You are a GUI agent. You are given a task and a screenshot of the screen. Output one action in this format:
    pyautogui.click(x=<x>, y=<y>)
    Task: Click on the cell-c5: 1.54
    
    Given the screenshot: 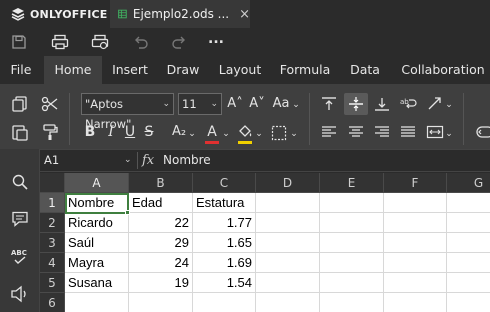 What is the action you would take?
    pyautogui.click(x=224, y=283)
    